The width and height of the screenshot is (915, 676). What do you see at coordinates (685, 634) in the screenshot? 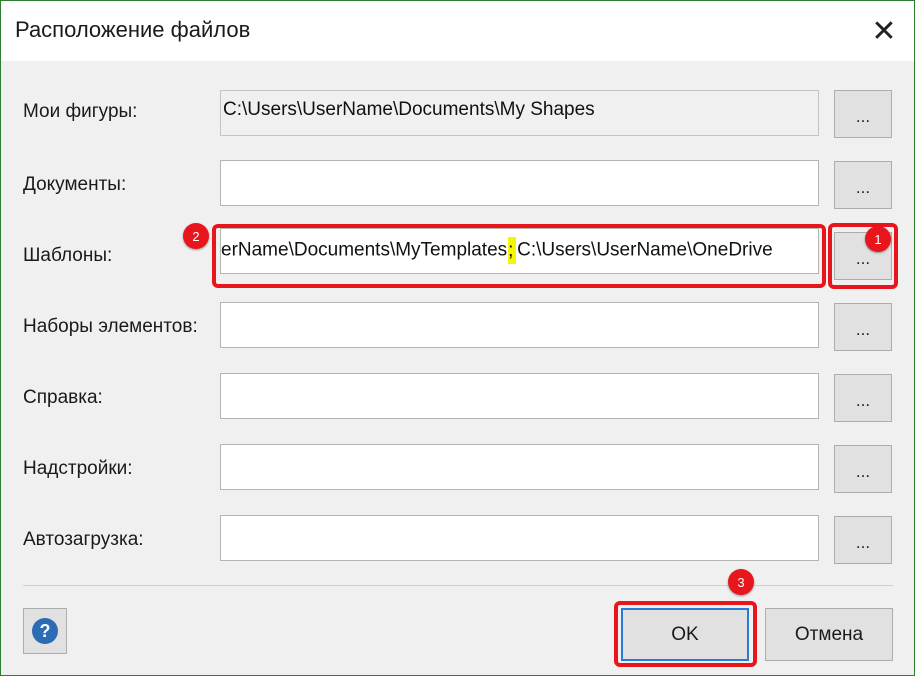
I see `ok-button-highlight` at bounding box center [685, 634].